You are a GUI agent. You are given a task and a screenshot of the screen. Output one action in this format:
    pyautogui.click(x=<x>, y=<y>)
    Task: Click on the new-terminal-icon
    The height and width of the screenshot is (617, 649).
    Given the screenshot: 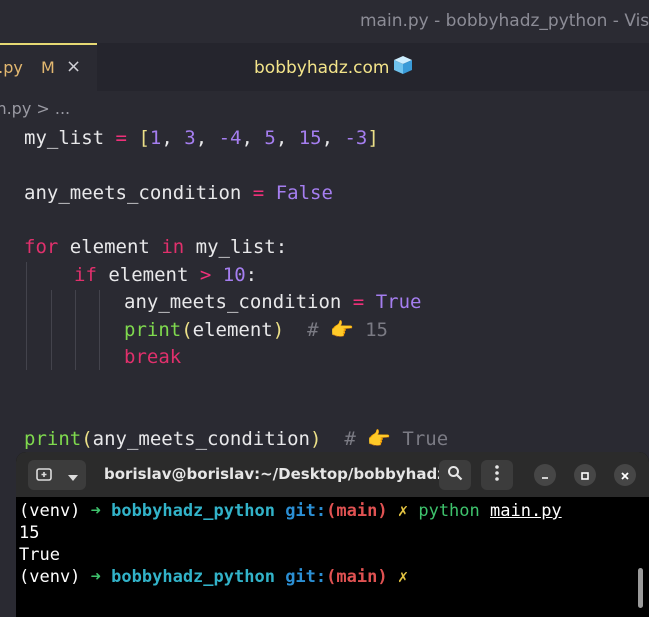 What is the action you would take?
    pyautogui.click(x=44, y=475)
    